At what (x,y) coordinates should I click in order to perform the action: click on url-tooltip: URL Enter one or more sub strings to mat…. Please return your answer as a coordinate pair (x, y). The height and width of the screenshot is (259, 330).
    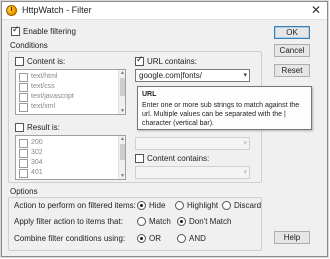
    Looking at the image, I should click on (224, 108).